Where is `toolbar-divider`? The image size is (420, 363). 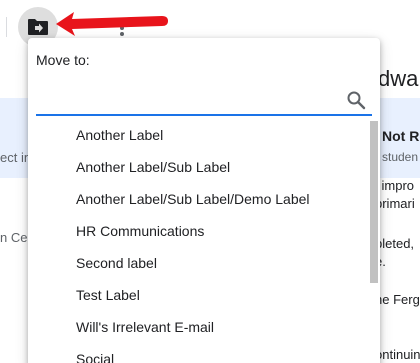
toolbar-divider is located at coordinates (6, 27).